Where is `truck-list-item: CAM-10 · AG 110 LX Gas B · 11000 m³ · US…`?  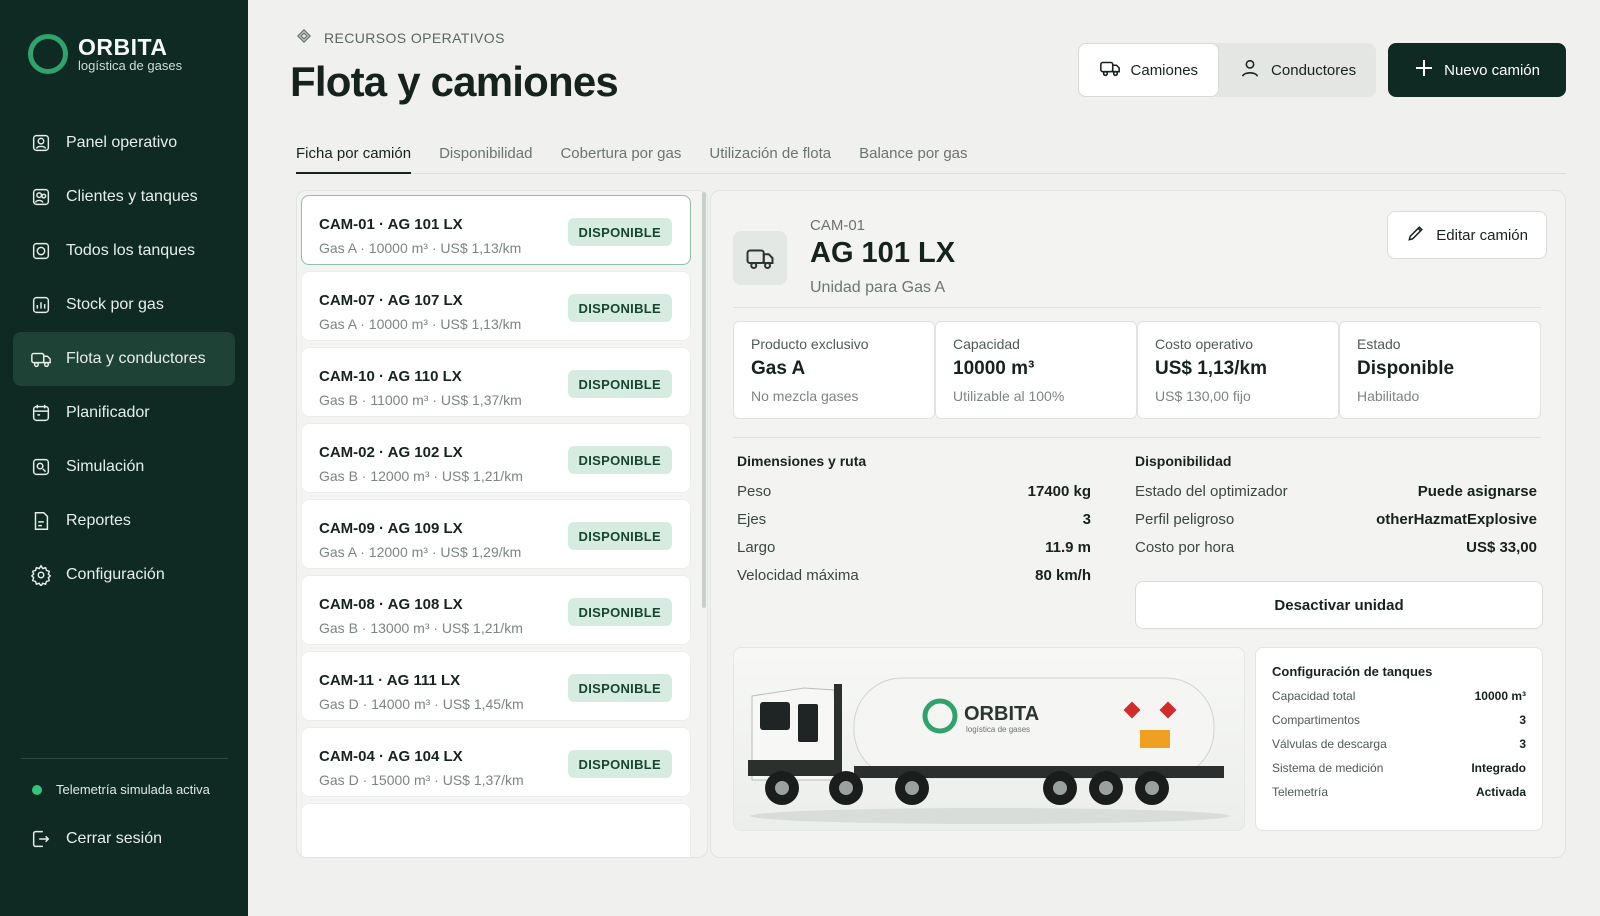 truck-list-item: CAM-10 · AG 110 LX Gas B · 11000 m³ · US… is located at coordinates (496, 382).